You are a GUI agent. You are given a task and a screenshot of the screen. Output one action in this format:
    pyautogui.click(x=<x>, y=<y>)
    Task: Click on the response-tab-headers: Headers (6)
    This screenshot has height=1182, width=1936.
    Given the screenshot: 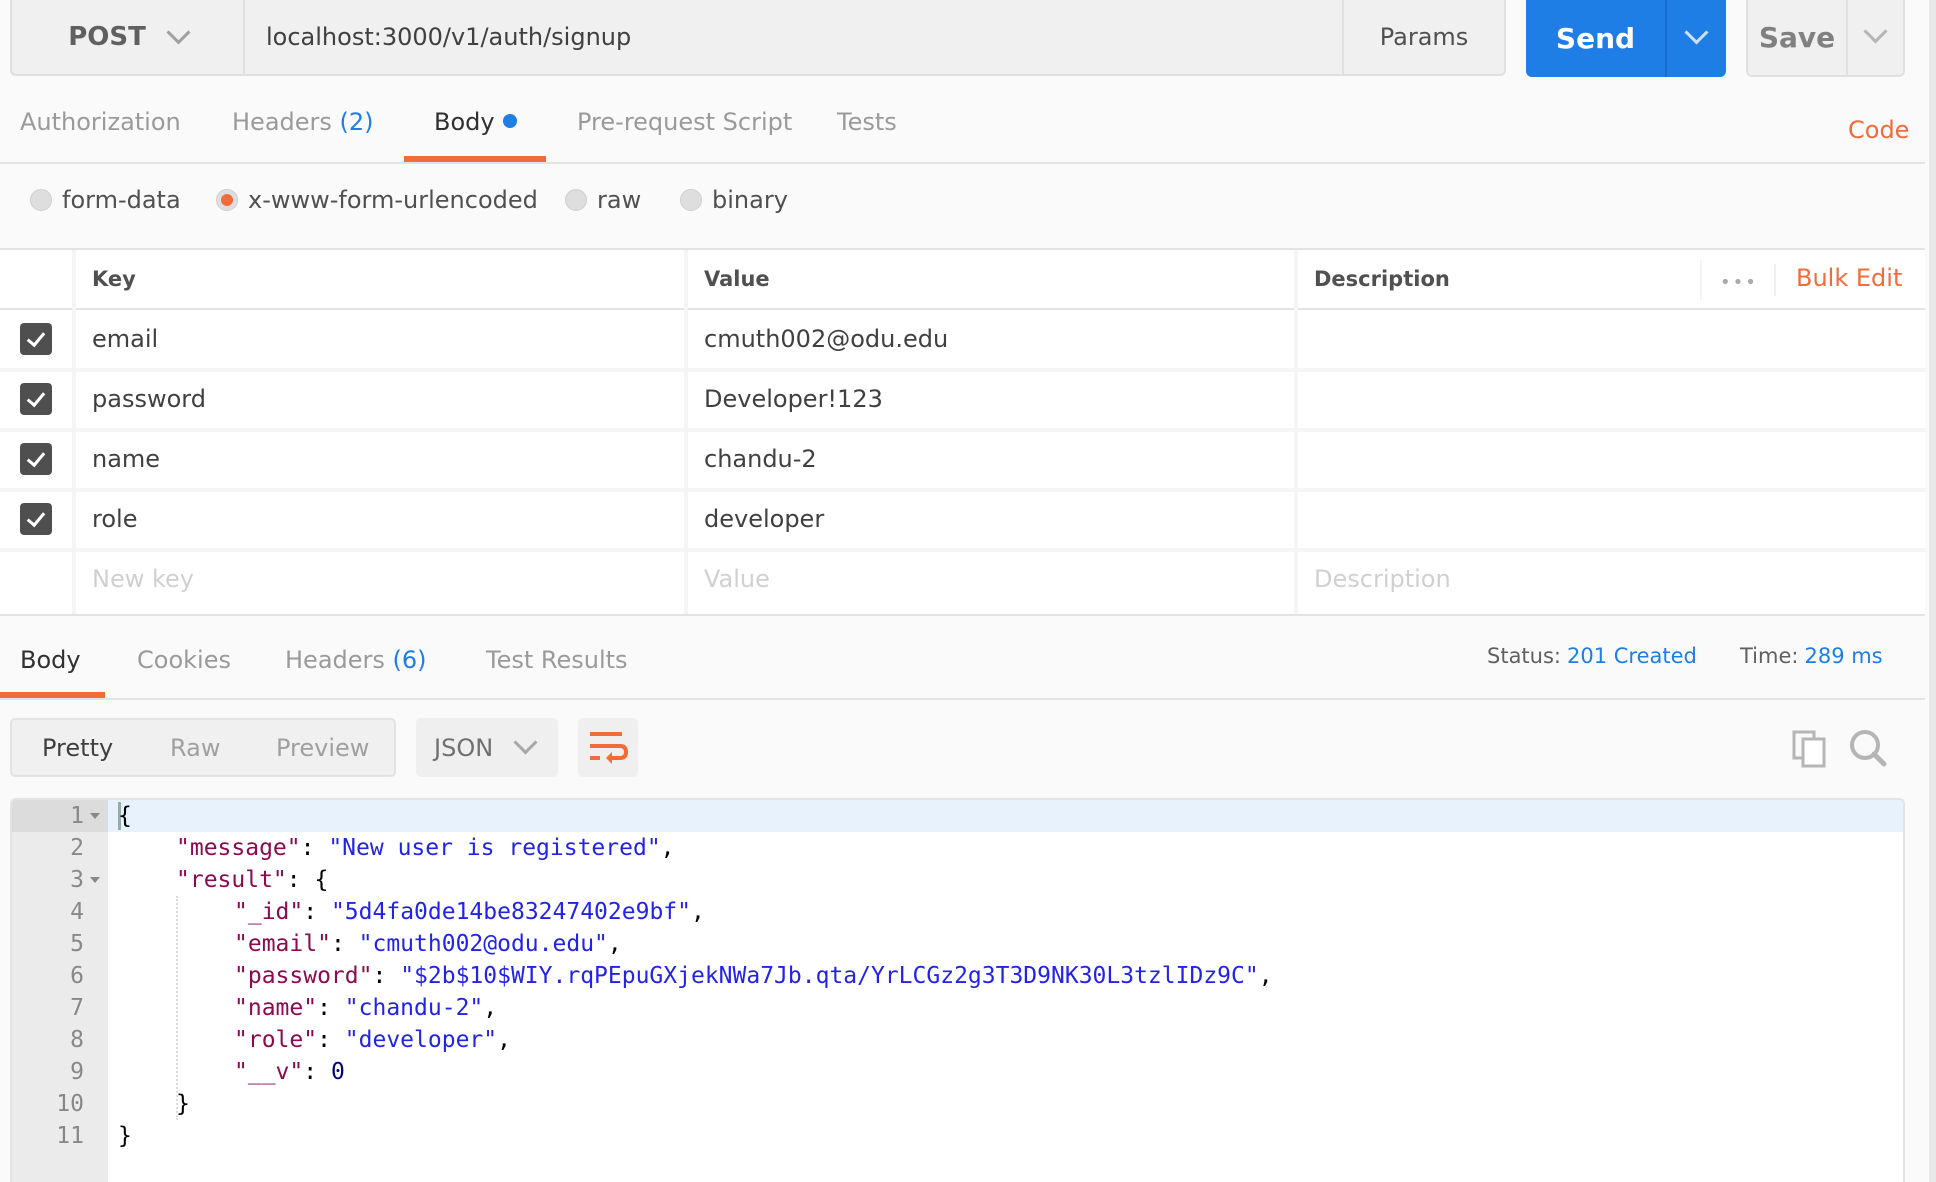 What is the action you would take?
    pyautogui.click(x=356, y=660)
    